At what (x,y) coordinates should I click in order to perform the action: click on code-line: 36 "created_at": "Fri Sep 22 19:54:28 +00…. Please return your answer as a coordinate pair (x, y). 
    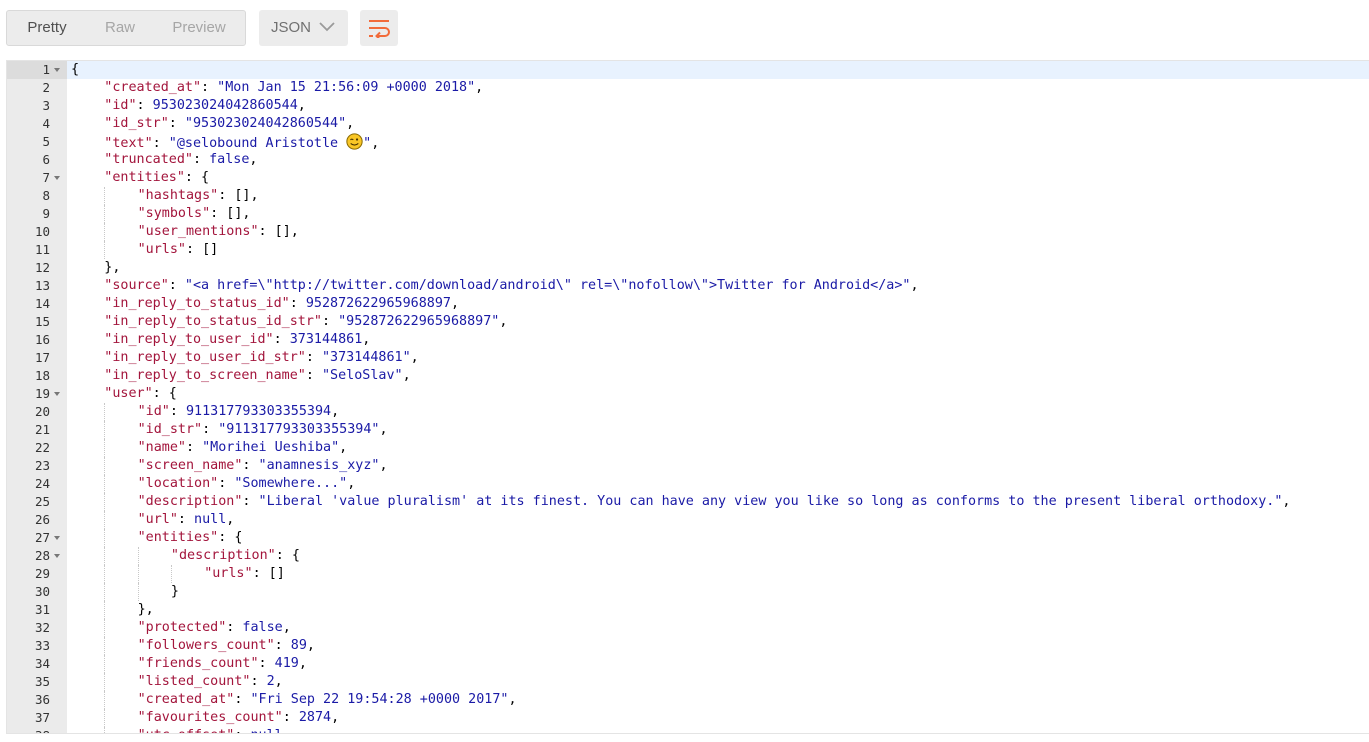
    Looking at the image, I should click on (688, 700).